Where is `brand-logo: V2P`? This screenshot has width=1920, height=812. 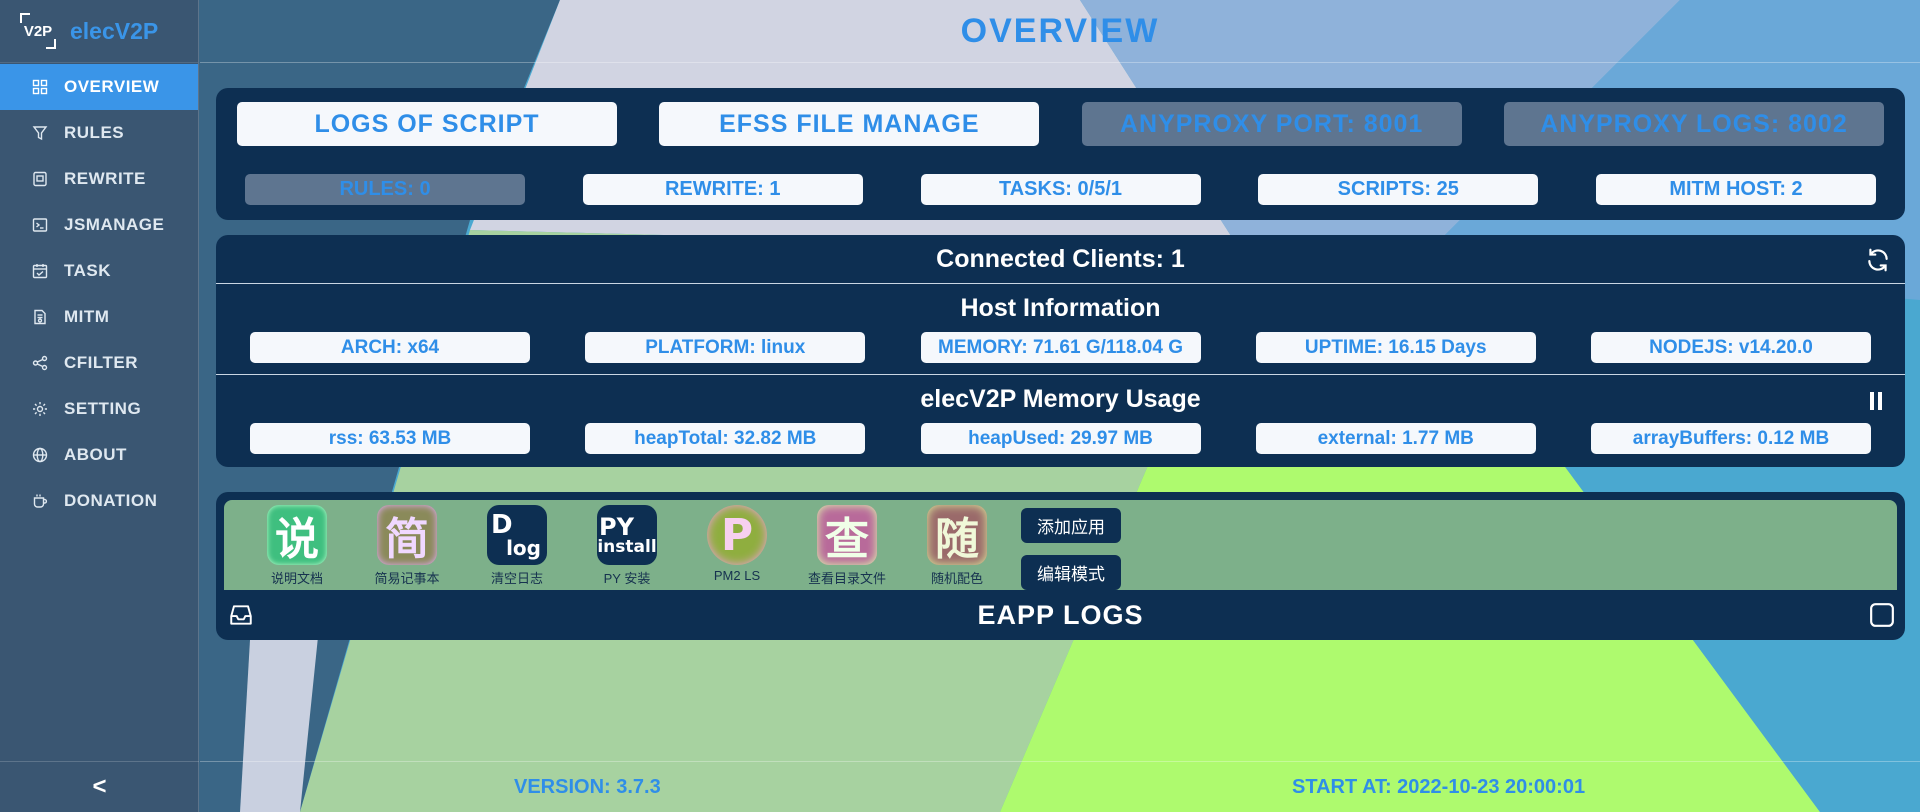
brand-logo: V2P is located at coordinates (38, 31).